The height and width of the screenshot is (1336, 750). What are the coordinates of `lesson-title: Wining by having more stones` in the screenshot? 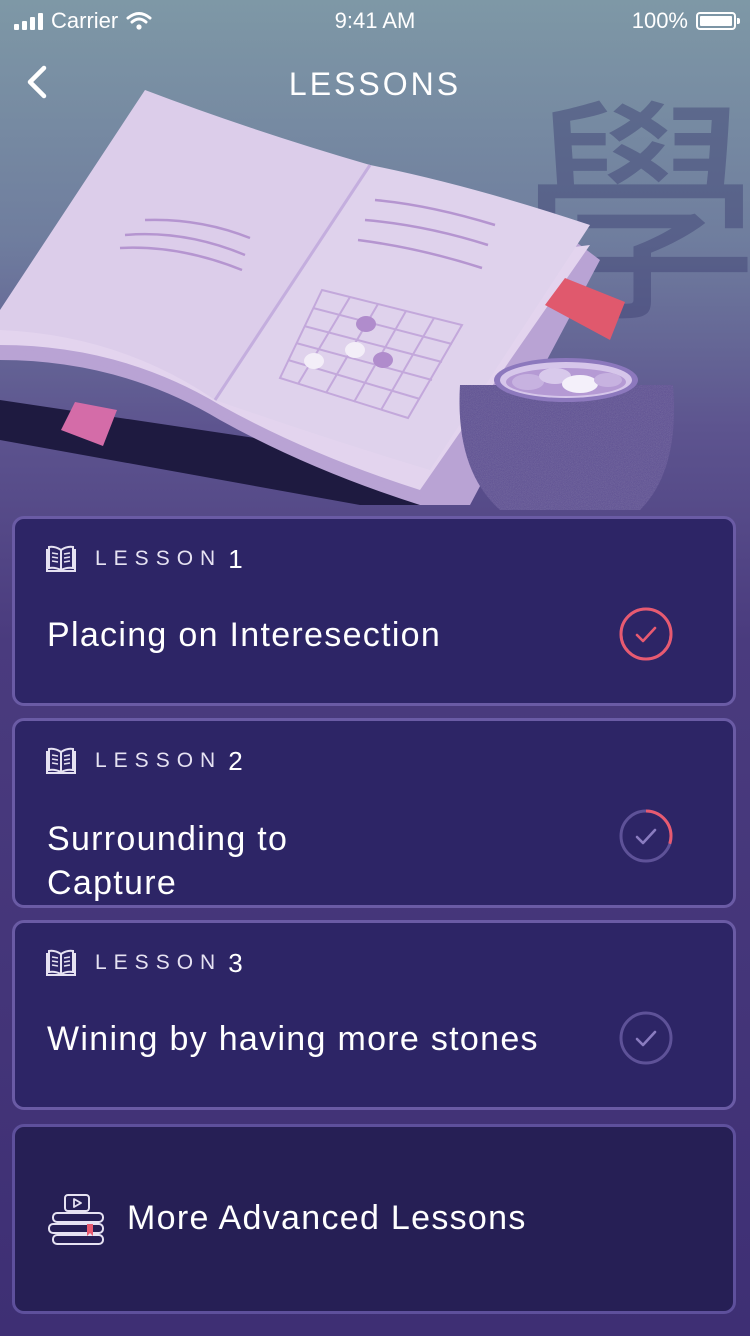 It's located at (293, 1039).